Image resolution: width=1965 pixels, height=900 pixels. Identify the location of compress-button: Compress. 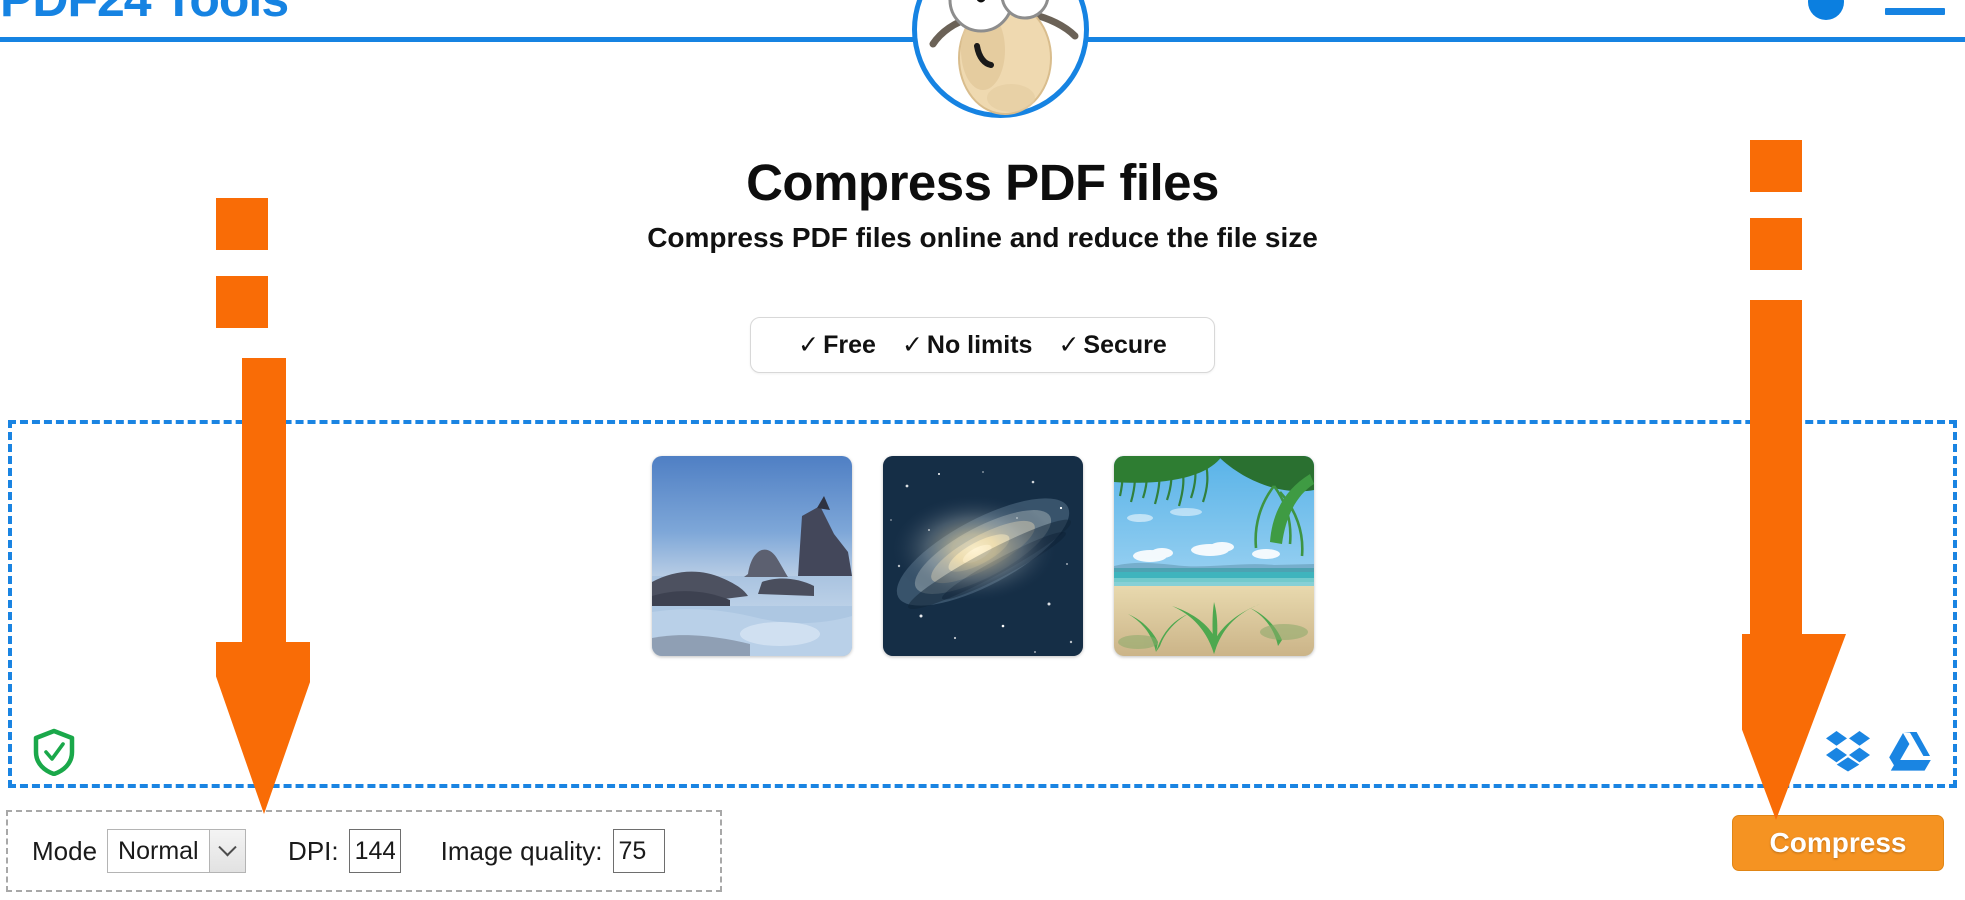
(1838, 843).